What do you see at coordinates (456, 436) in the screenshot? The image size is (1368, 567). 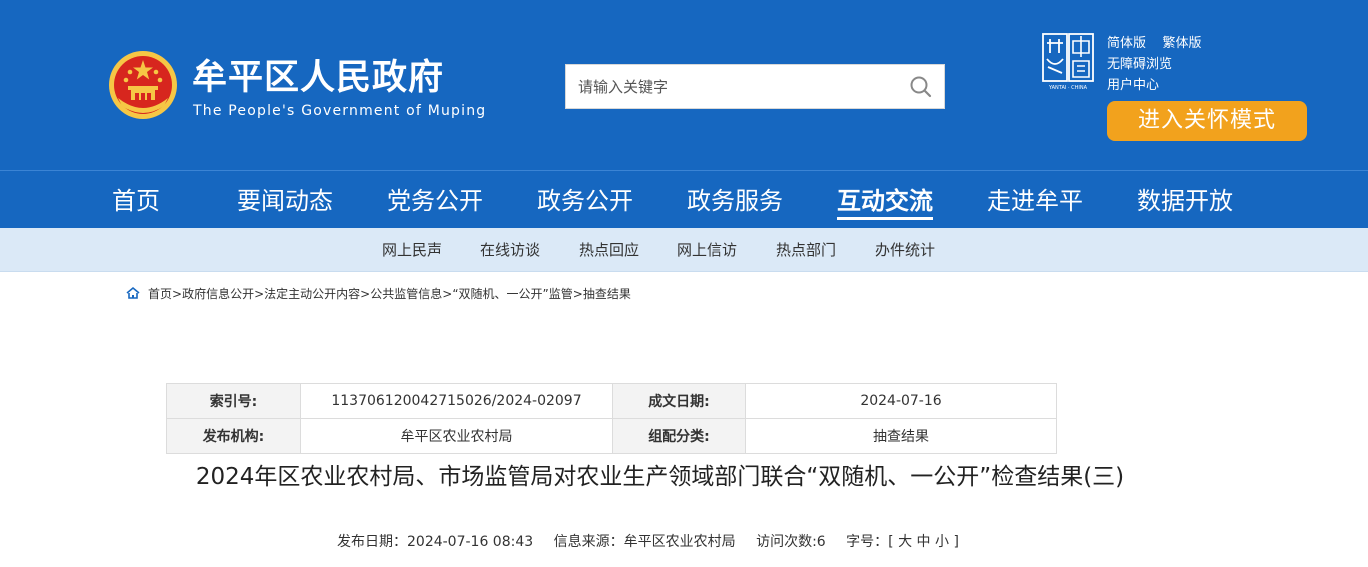 I see `org-value: 牟平区农业农村局` at bounding box center [456, 436].